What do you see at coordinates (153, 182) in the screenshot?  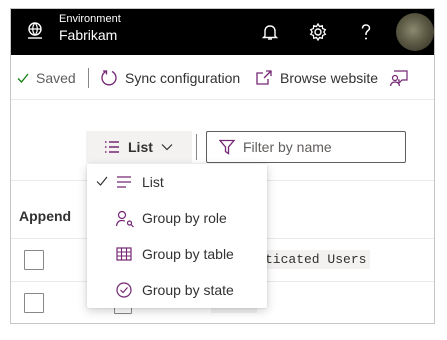 I see `menu-item-label: List` at bounding box center [153, 182].